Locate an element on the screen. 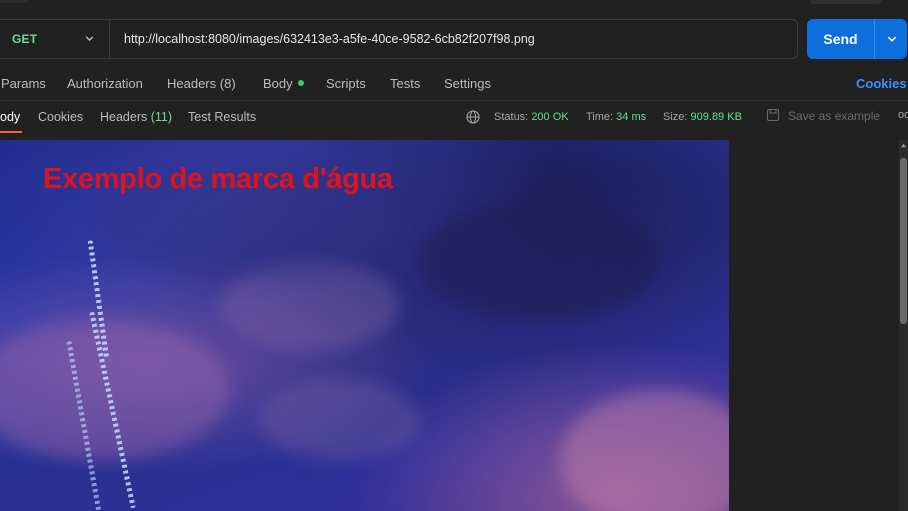 This screenshot has height=511, width=908. cookies-link: Cookies is located at coordinates (881, 83).